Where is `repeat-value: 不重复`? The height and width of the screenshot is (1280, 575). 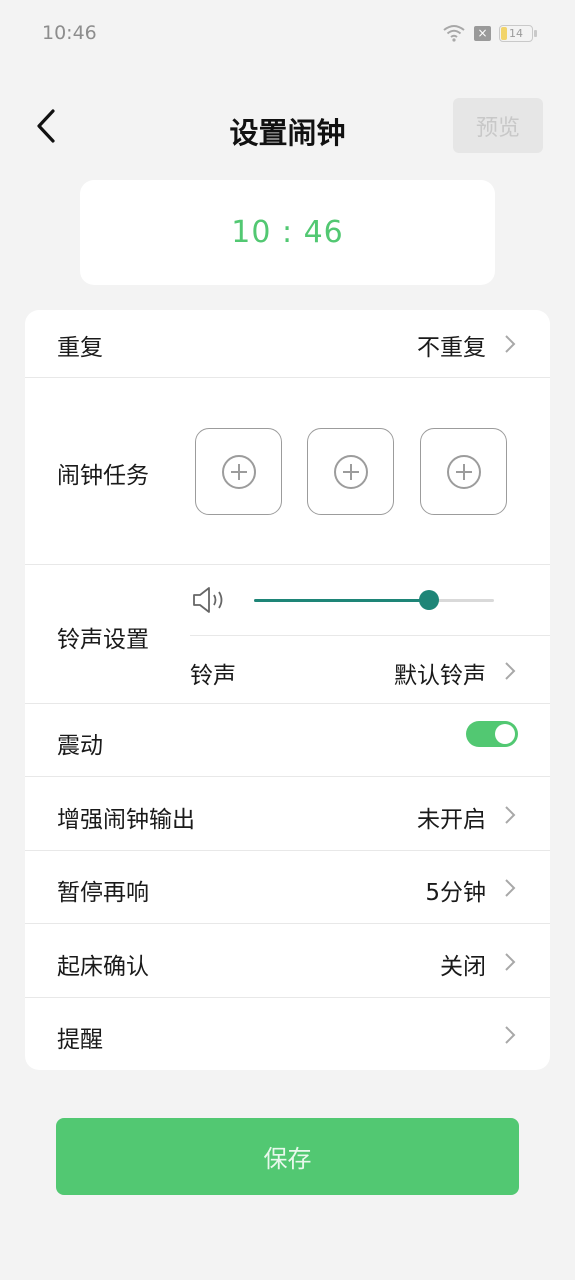
repeat-value: 不重复 is located at coordinates (451, 348).